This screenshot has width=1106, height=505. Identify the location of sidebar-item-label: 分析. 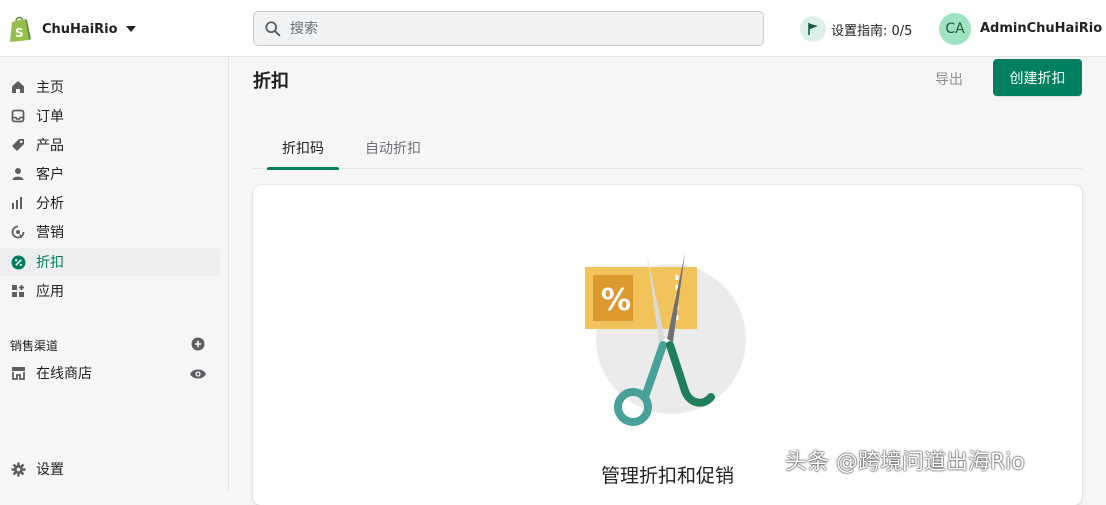
(50, 204).